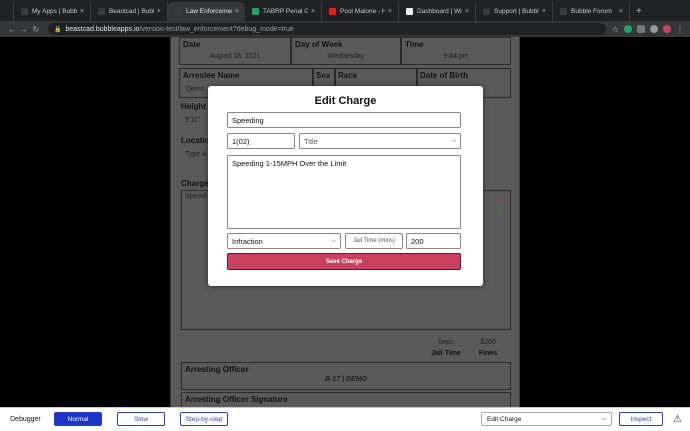  Describe the element at coordinates (333, 240) in the screenshot. I see `chevron-down-icon-2: ⌵` at that location.